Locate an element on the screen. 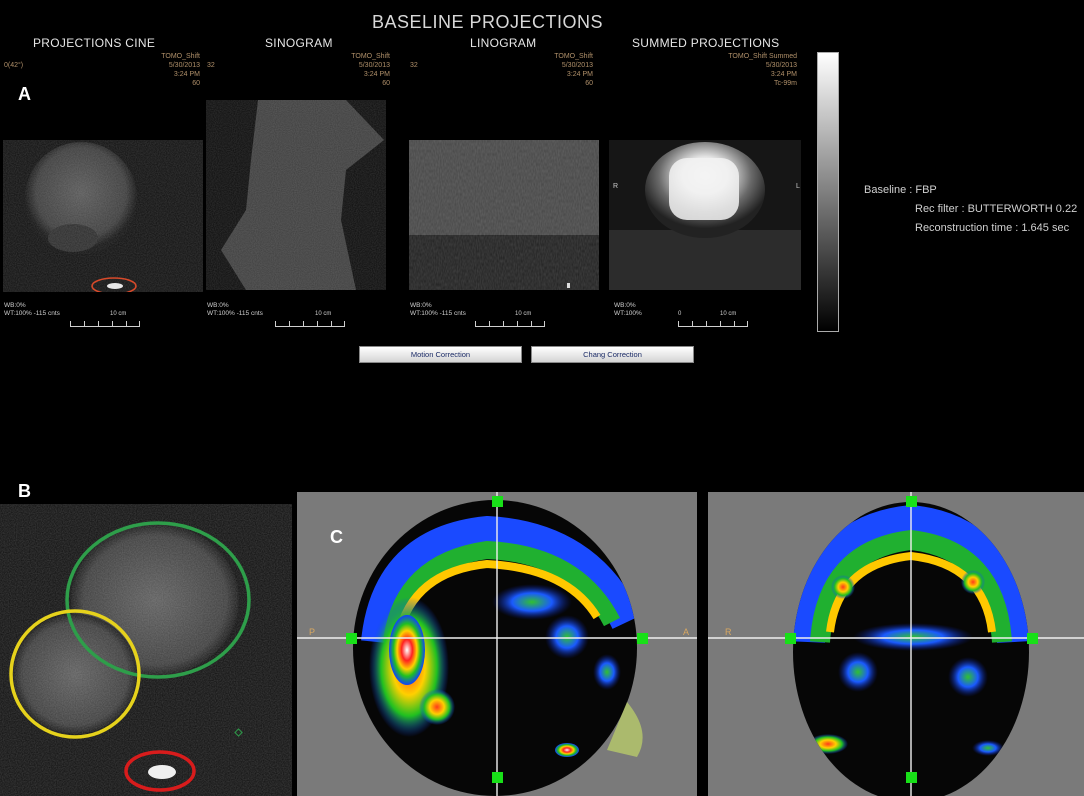 The height and width of the screenshot is (796, 1084). panel-title-summed: SUMMED PROJECTIONS is located at coordinates (706, 43).